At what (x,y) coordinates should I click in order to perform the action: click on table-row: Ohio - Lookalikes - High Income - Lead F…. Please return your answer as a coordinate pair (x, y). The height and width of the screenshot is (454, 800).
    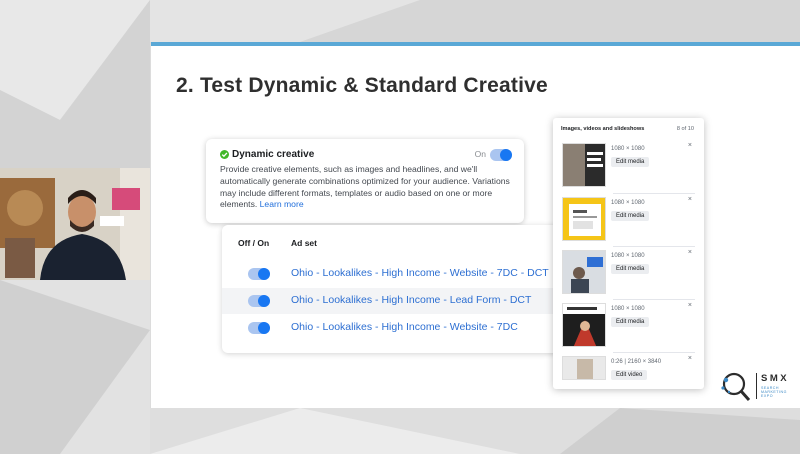
    Looking at the image, I should click on (392, 301).